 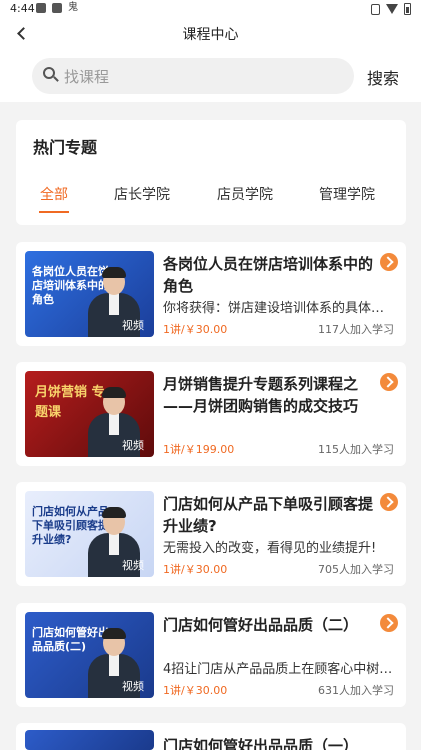 What do you see at coordinates (54, 194) in the screenshot?
I see `tab-all: 全部` at bounding box center [54, 194].